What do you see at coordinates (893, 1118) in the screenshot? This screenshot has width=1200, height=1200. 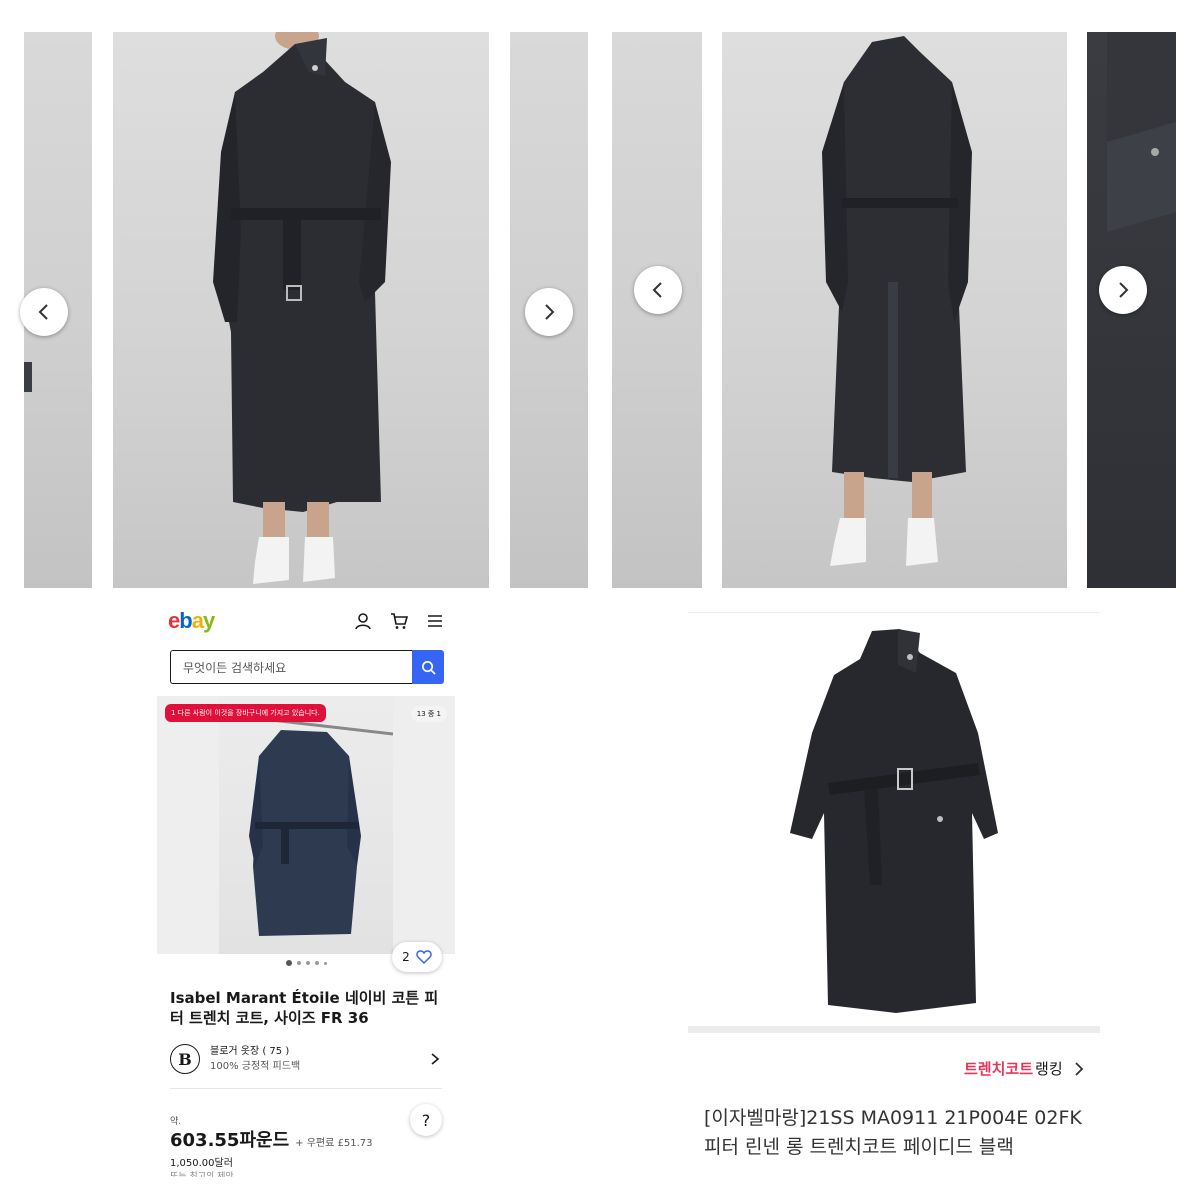 I see `product-name-line1: [이자벨마랑]21SS MA0911 21P004E 02FK` at bounding box center [893, 1118].